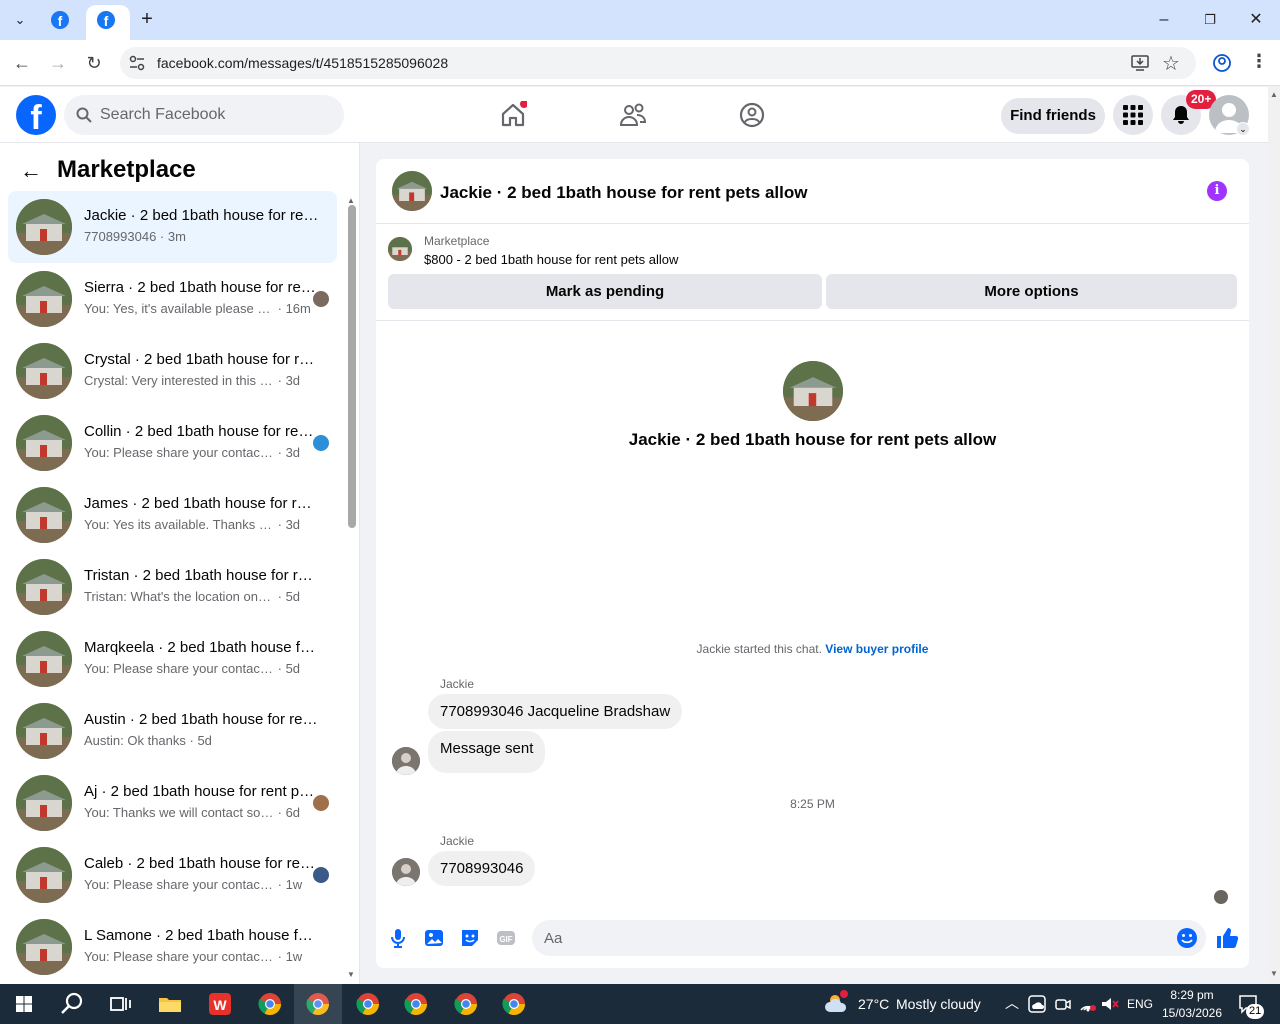 The image size is (1280, 1024). What do you see at coordinates (1217, 191) in the screenshot?
I see `info-icon: i` at bounding box center [1217, 191].